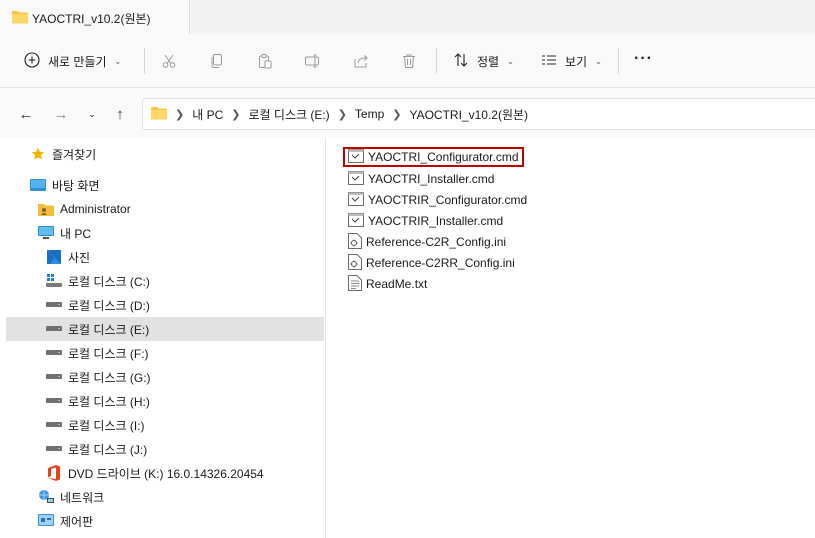 This screenshot has width=815, height=538. I want to click on network-icon, so click(46, 497).